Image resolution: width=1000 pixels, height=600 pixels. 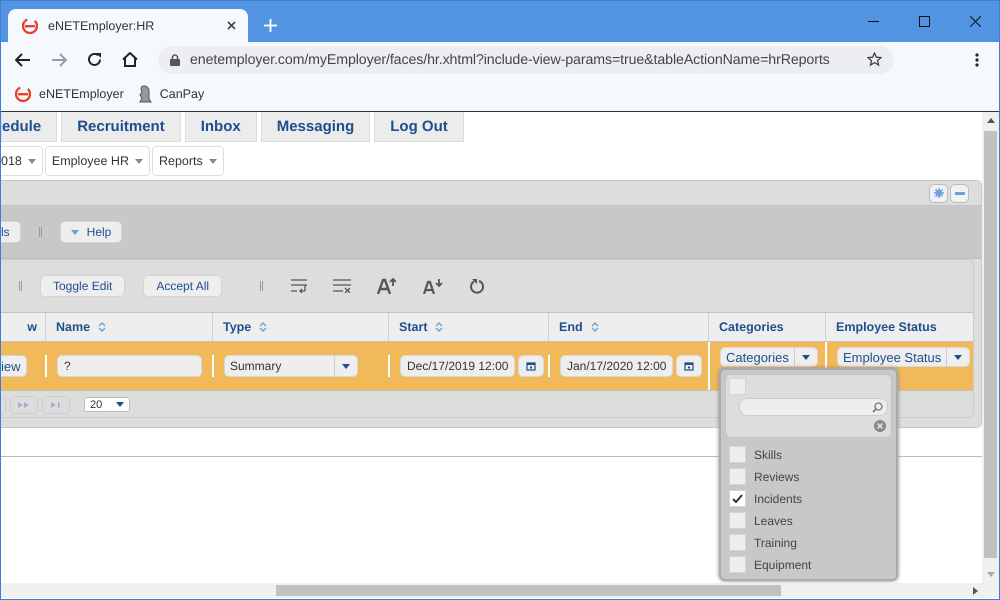 What do you see at coordinates (270, 25) in the screenshot?
I see `plus-icon` at bounding box center [270, 25].